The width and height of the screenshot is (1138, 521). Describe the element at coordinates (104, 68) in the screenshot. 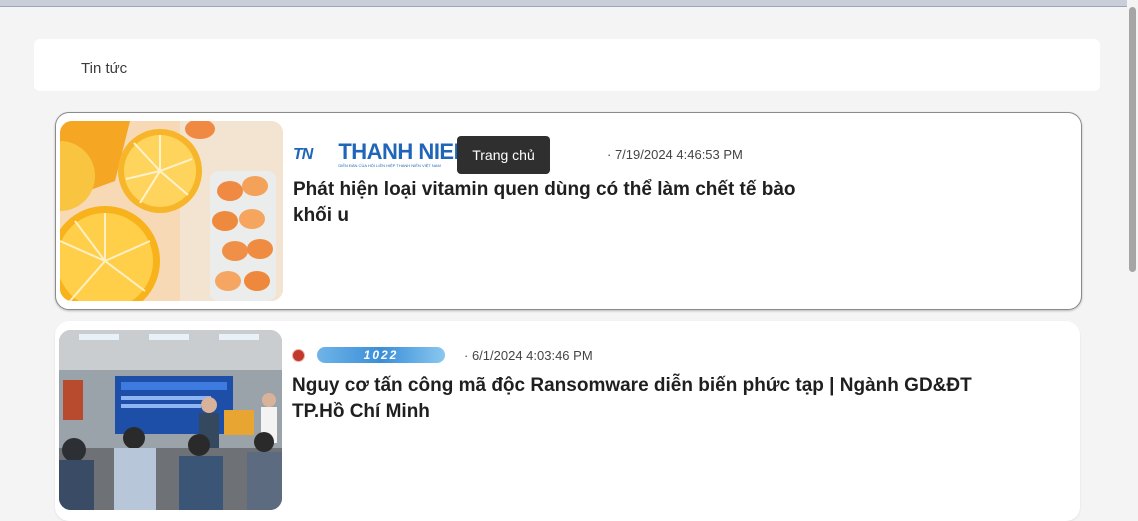

I see `section-title: Tin tức` at that location.